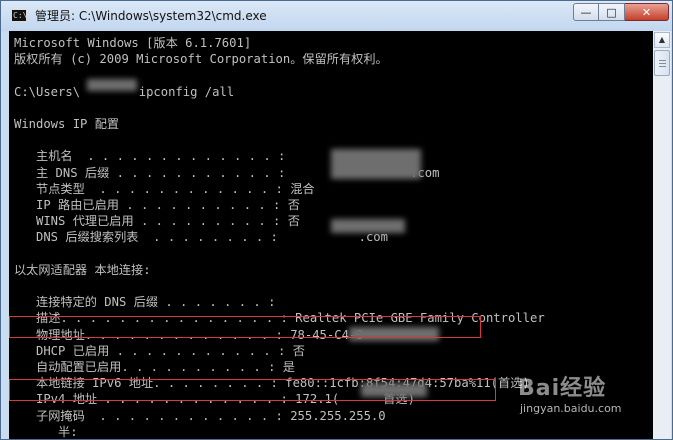 Image resolution: width=673 pixels, height=440 pixels. I want to click on watermark-domain: jingyan.baidu.com, so click(571, 408).